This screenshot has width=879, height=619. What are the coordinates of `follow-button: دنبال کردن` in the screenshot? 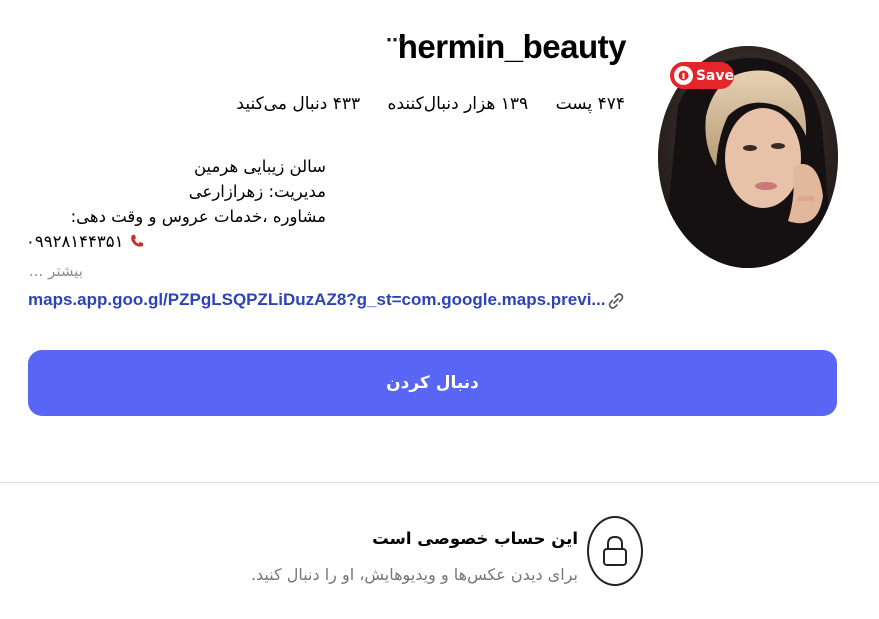 It's located at (432, 383).